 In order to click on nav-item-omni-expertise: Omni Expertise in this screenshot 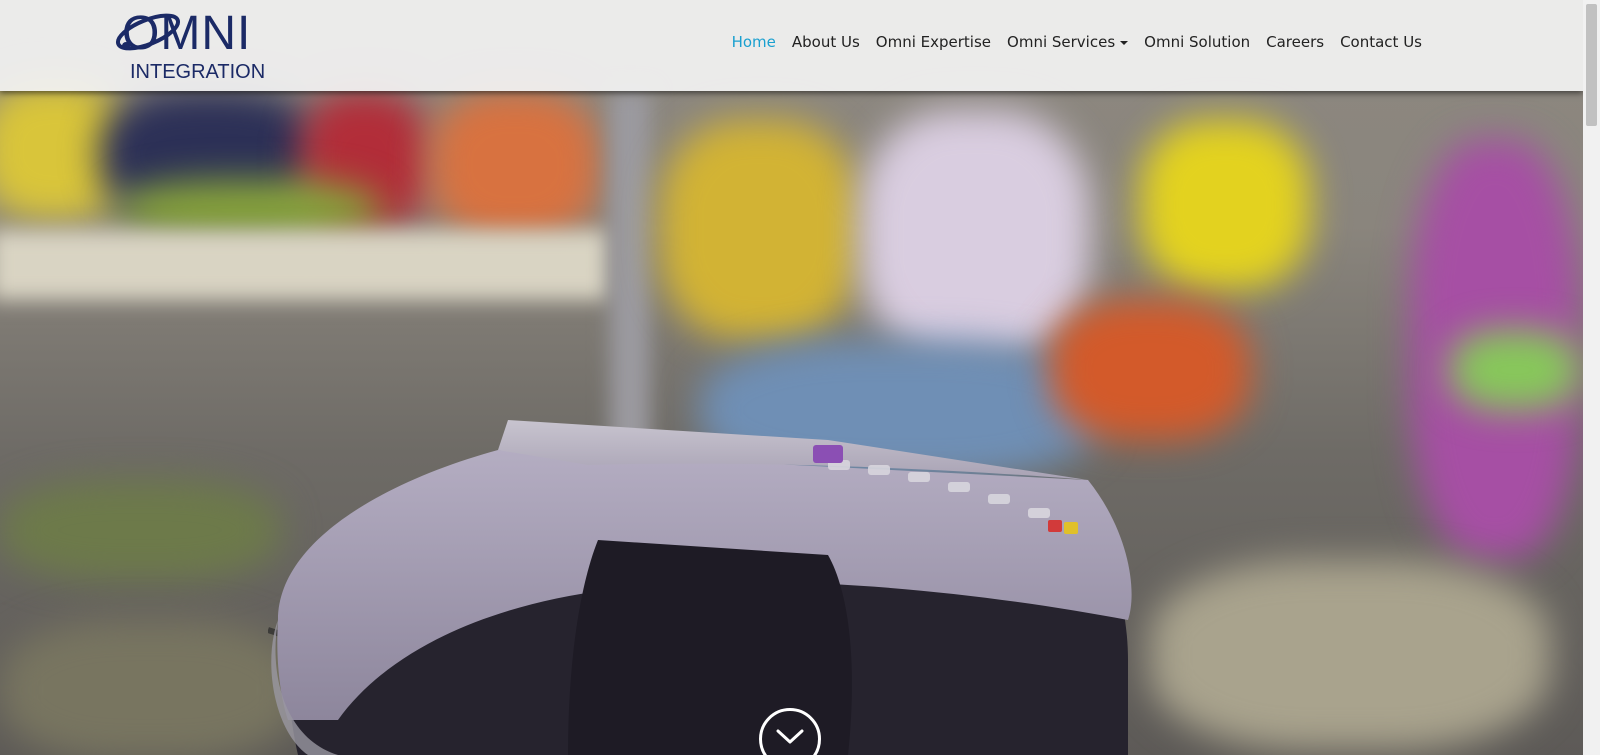, I will do `click(933, 42)`.